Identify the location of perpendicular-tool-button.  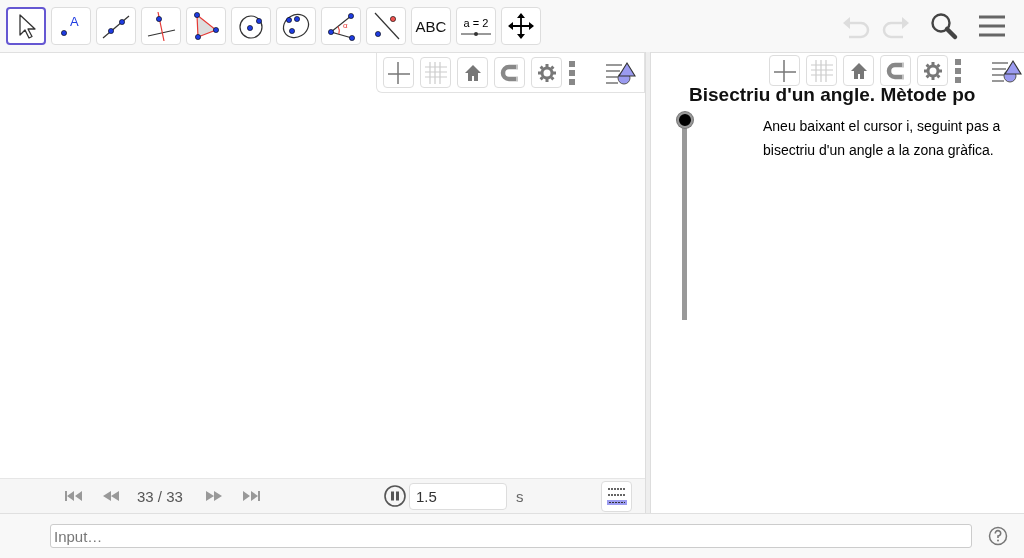
(161, 26).